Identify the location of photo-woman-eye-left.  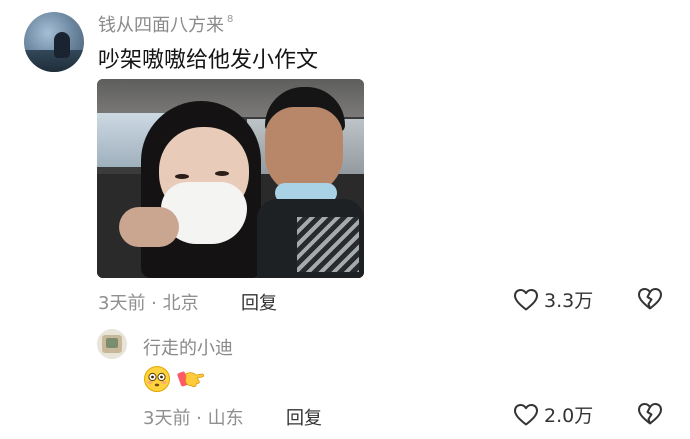
(182, 176).